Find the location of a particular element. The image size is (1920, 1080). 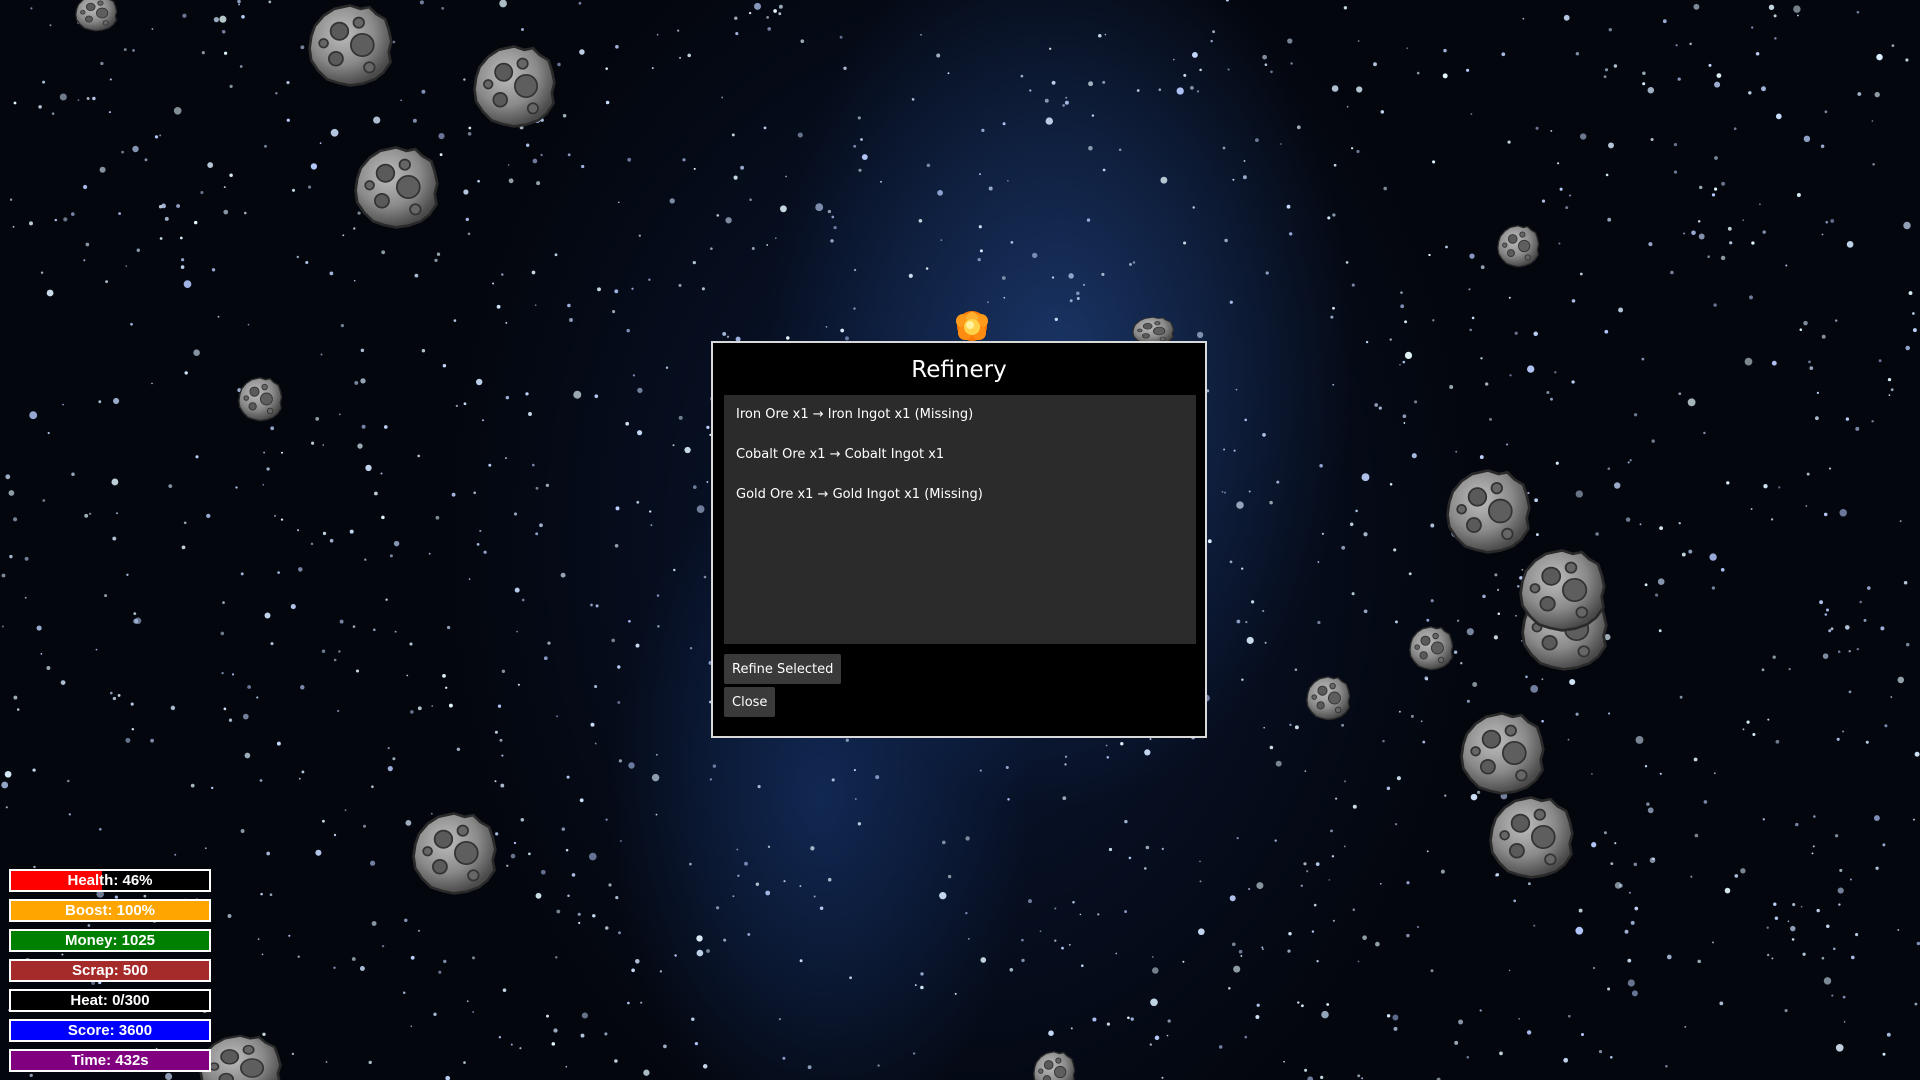

dialog-title: Refinery is located at coordinates (959, 370).